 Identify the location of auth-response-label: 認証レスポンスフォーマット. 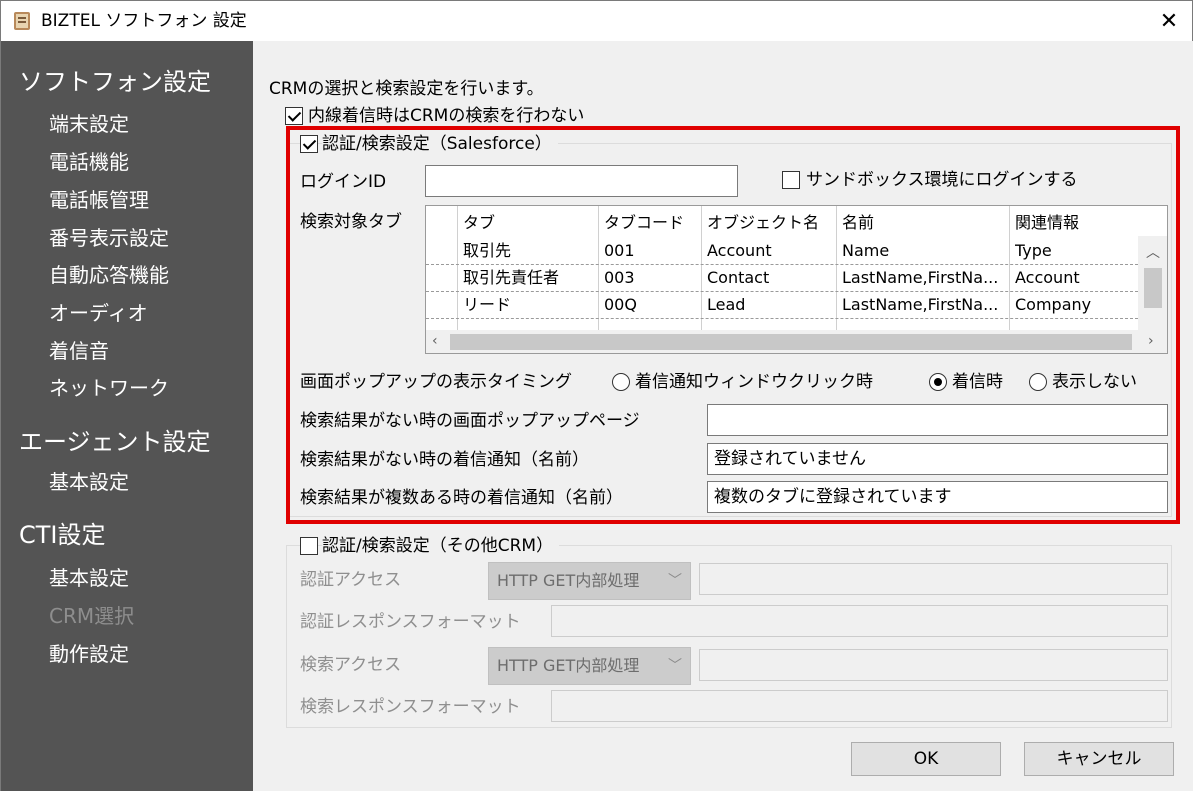
(410, 622).